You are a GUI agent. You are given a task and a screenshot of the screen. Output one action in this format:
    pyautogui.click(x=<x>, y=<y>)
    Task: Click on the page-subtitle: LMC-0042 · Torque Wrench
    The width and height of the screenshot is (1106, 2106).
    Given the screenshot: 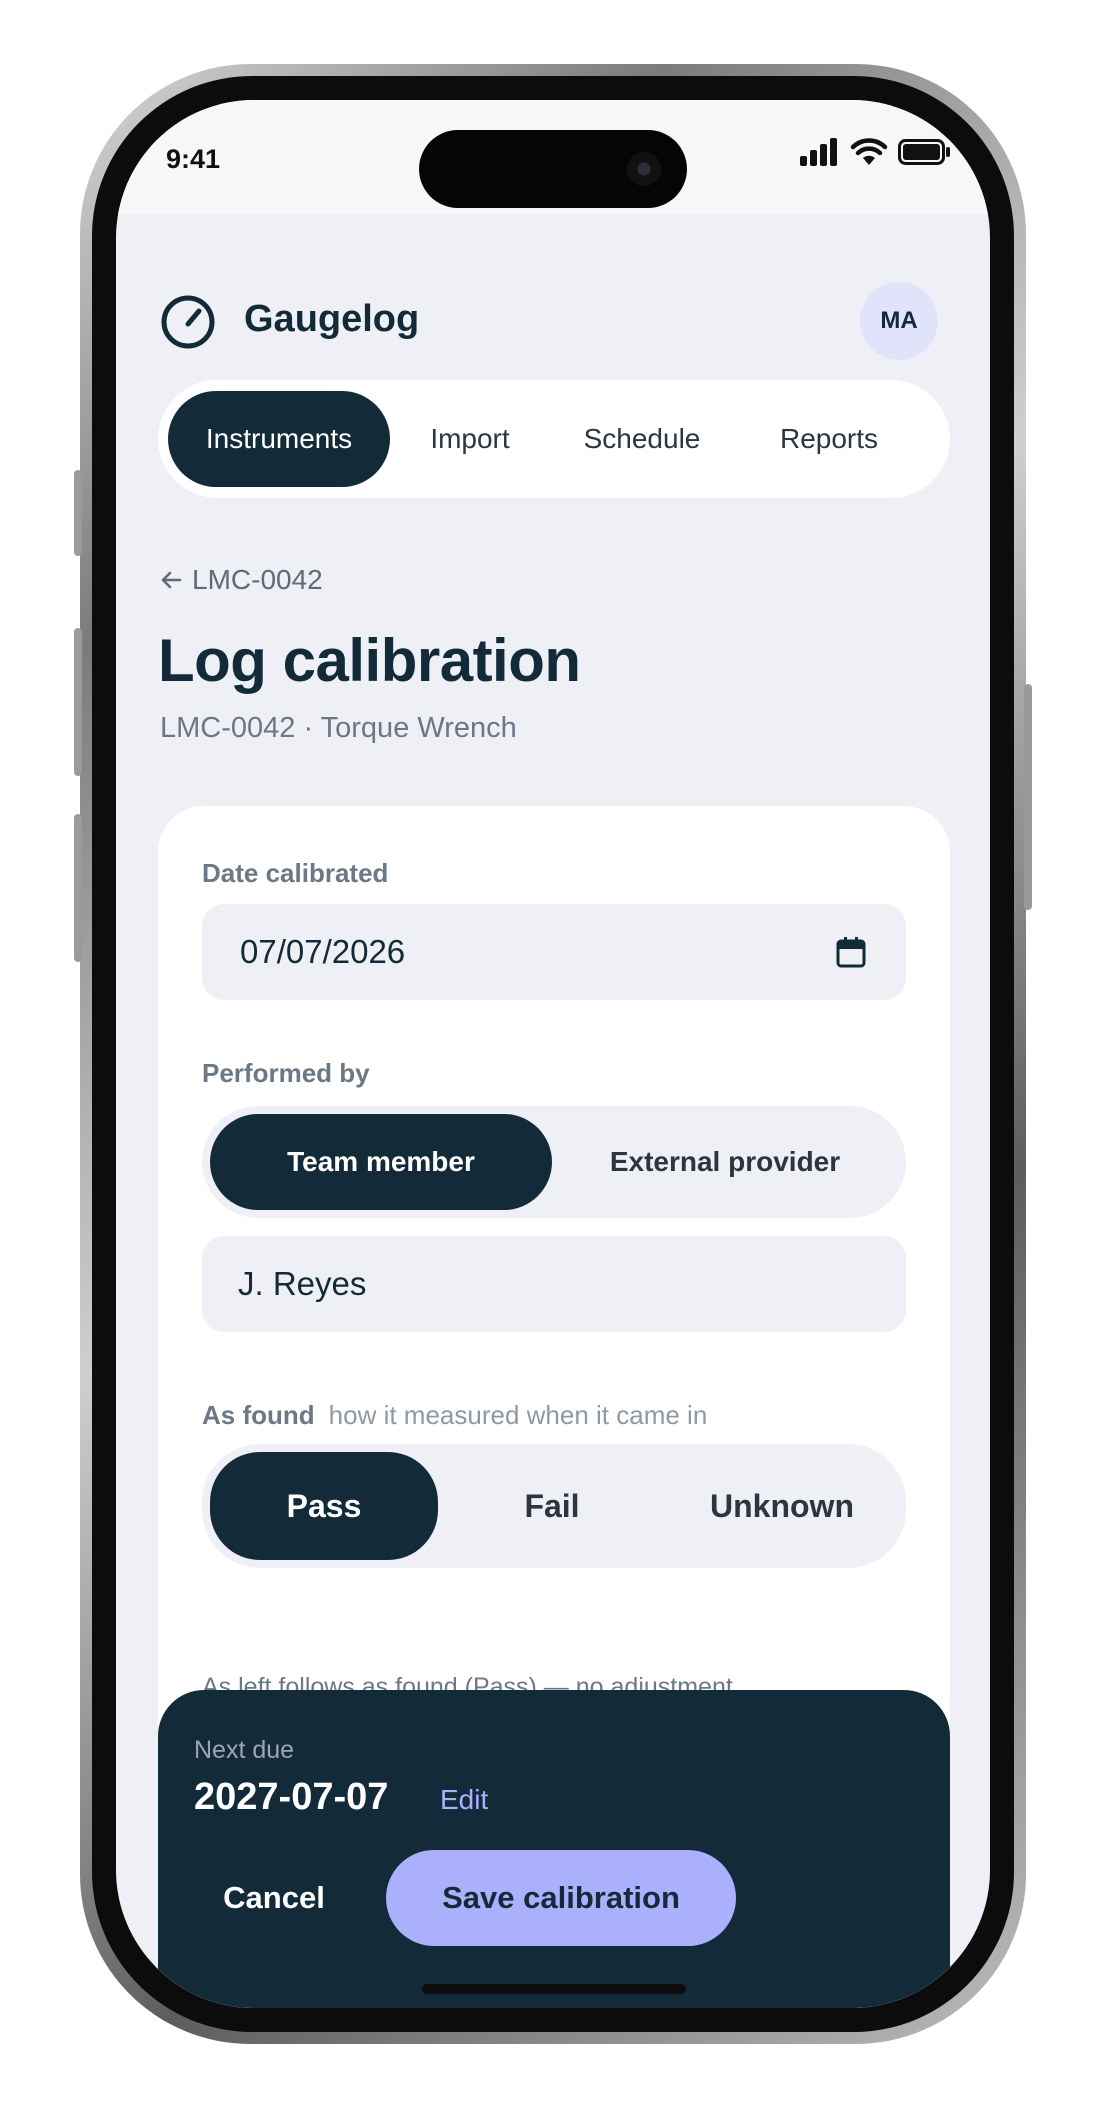 What is the action you would take?
    pyautogui.click(x=338, y=728)
    